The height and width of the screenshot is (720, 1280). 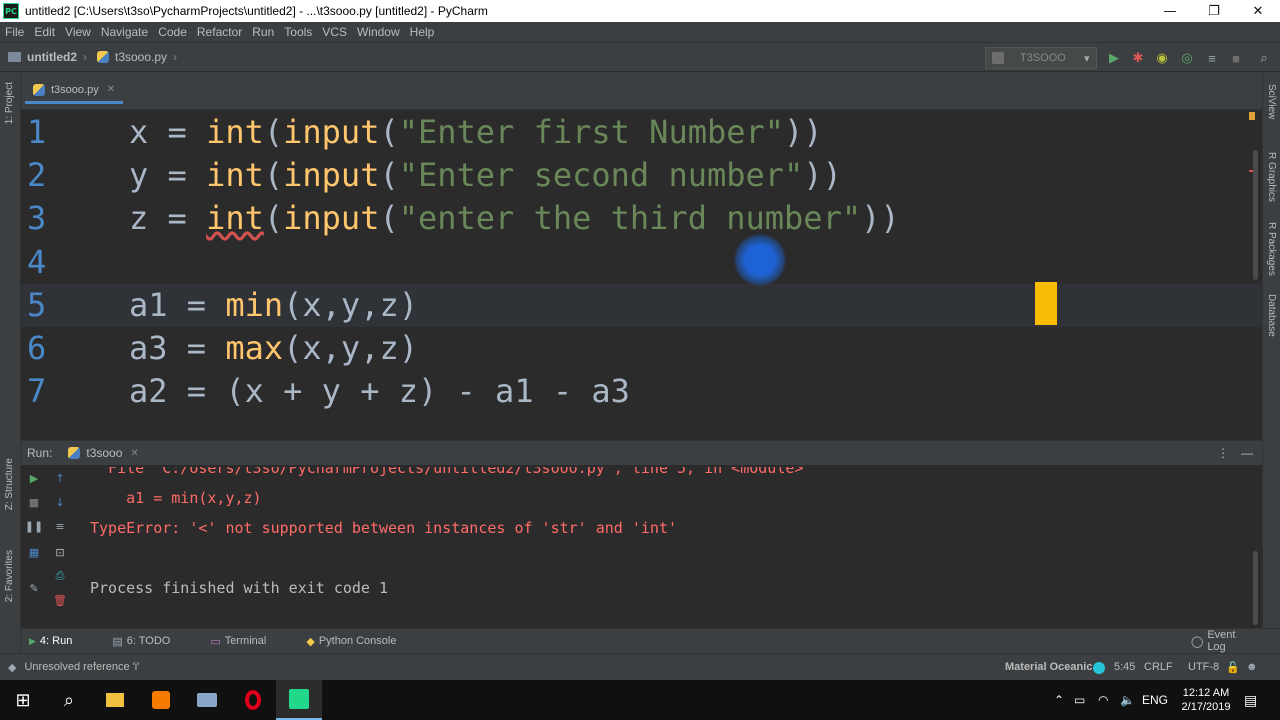 What do you see at coordinates (34, 526) in the screenshot?
I see `pause-icon: ❚❚` at bounding box center [34, 526].